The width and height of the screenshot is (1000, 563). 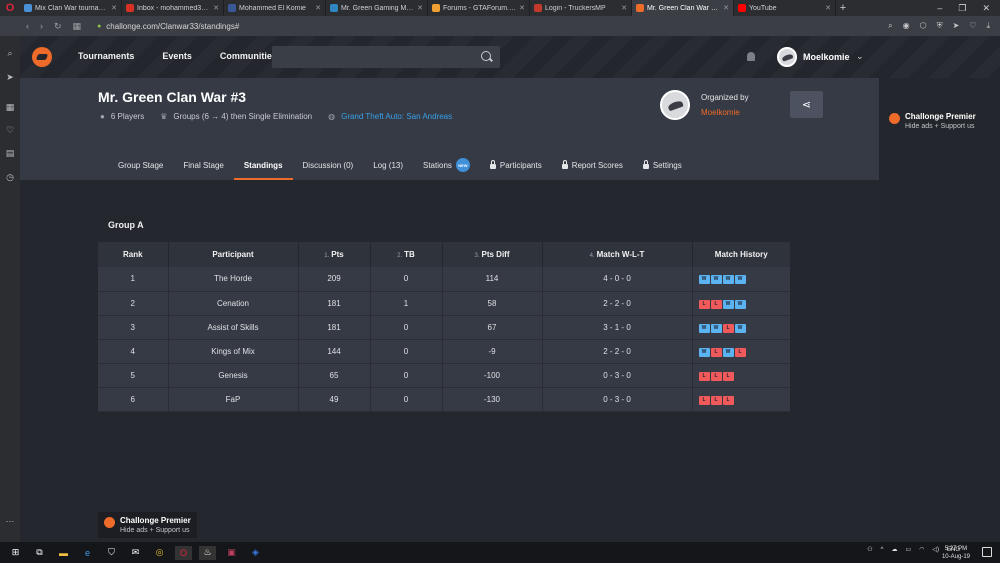 What do you see at coordinates (231, 553) in the screenshot?
I see `app-icon: ▣` at bounding box center [231, 553].